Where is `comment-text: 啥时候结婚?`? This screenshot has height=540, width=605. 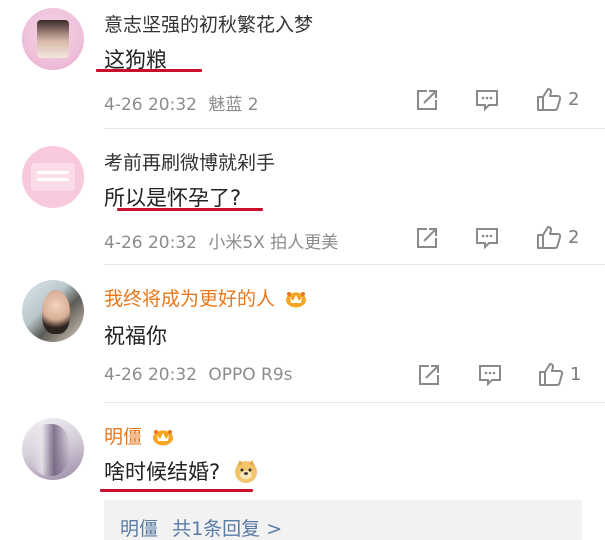
comment-text: 啥时候结婚? is located at coordinates (181, 471).